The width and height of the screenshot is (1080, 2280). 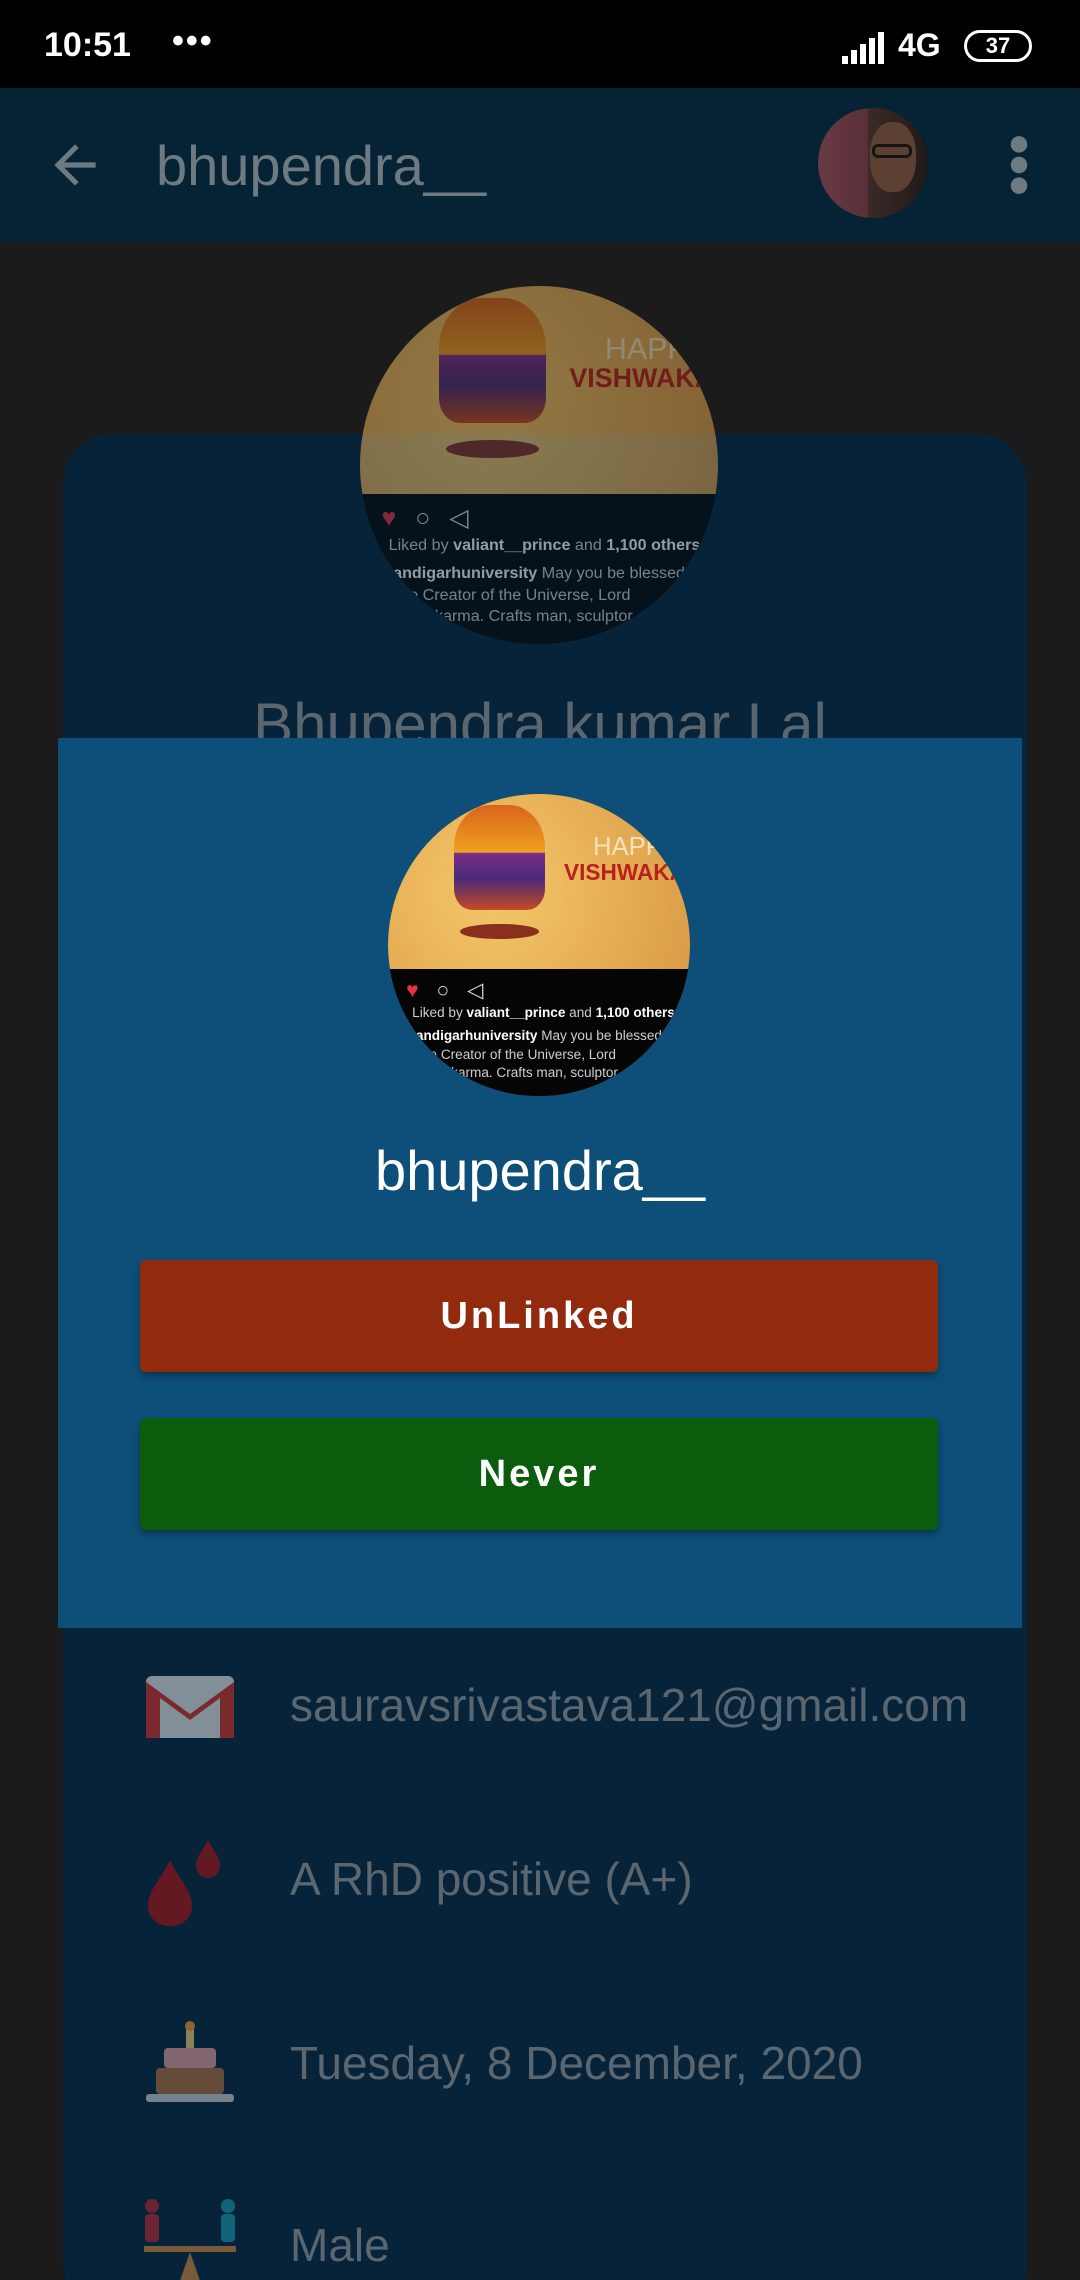 I want to click on app-bar: bhupendra__, so click(x=540, y=165).